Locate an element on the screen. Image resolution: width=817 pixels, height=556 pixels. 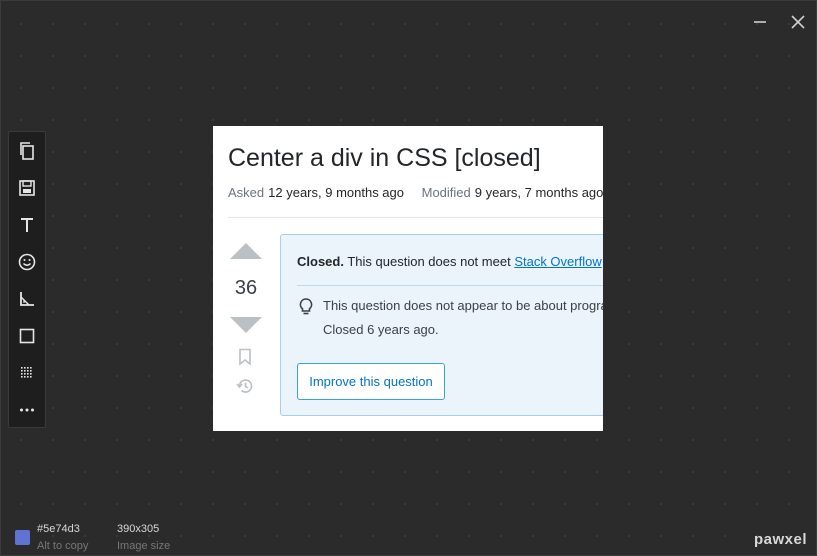
color-swatch is located at coordinates (22, 537).